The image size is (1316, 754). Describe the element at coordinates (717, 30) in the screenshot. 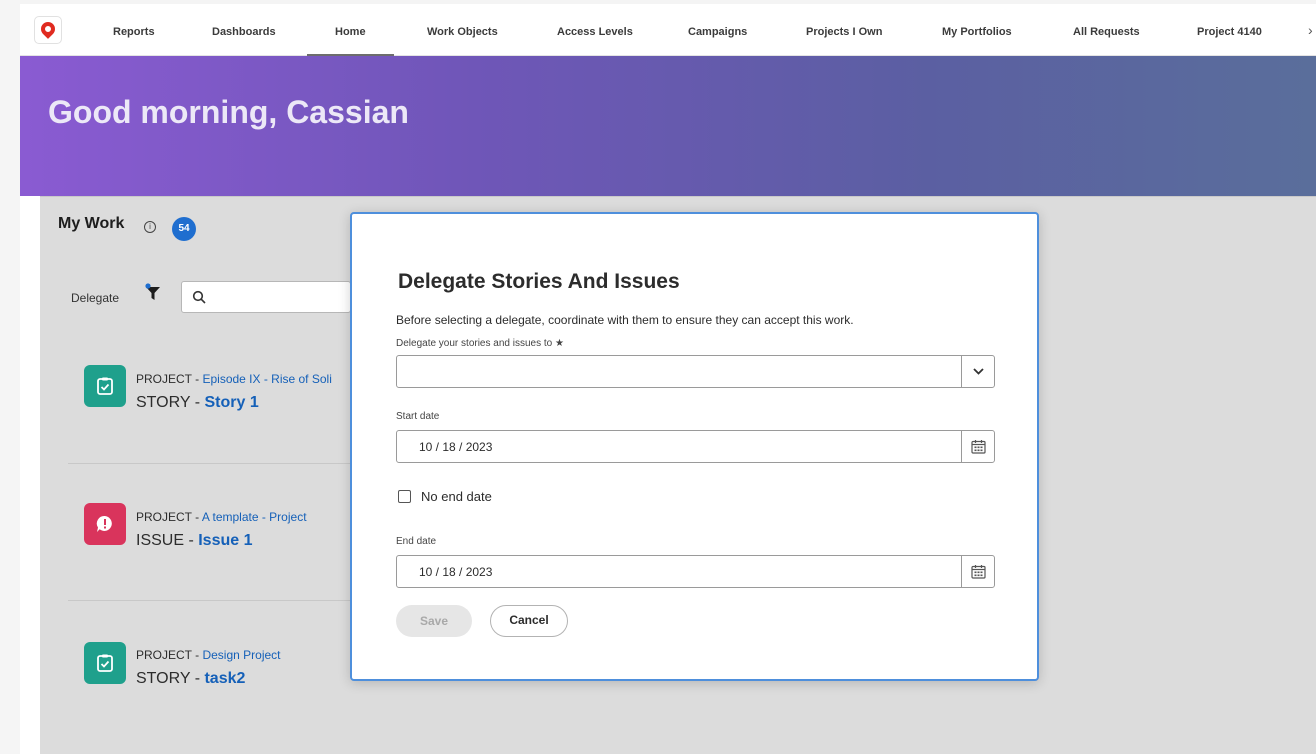

I see `nav-item-campaigns: Campaigns` at that location.